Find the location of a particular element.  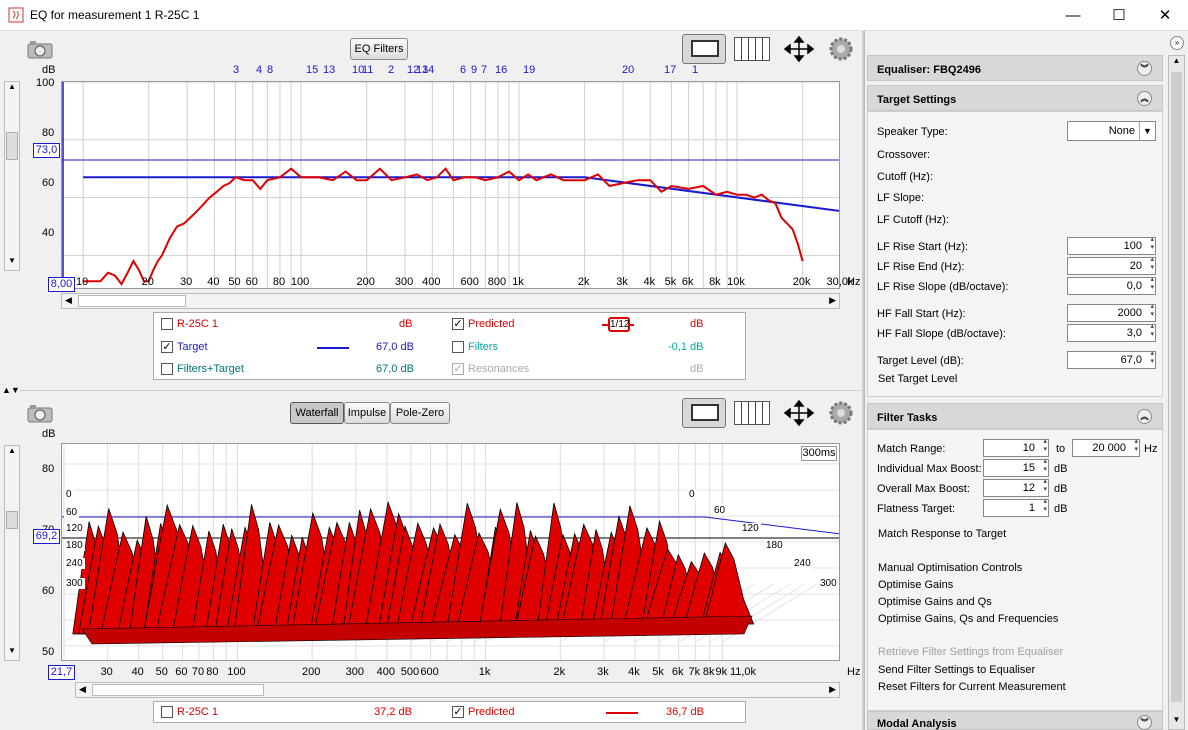

filter-number: 8 is located at coordinates (270, 70).